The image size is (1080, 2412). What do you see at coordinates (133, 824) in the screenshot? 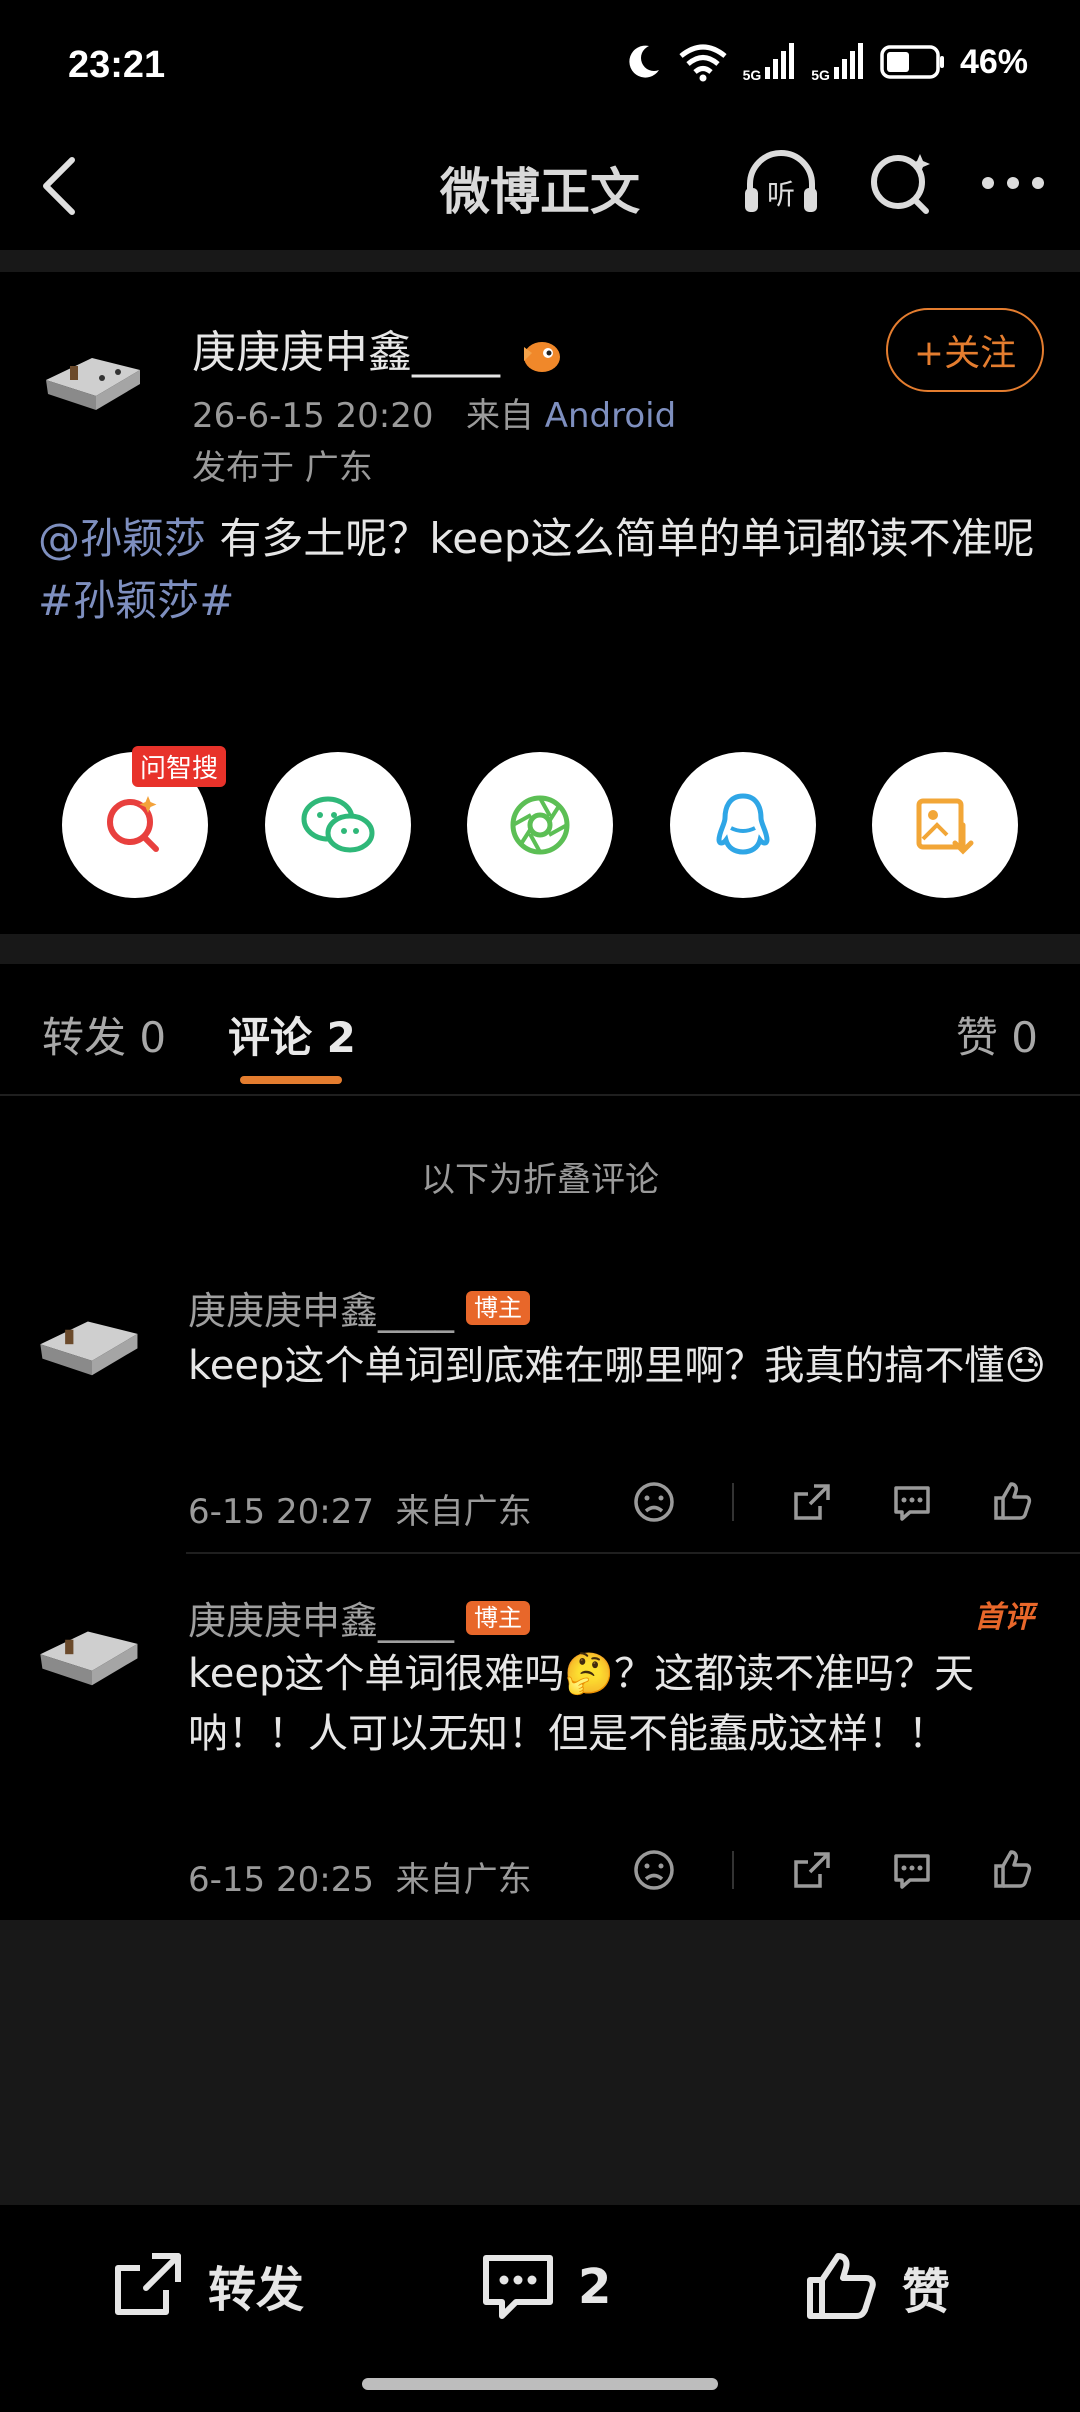
I see `ai-search-icon` at bounding box center [133, 824].